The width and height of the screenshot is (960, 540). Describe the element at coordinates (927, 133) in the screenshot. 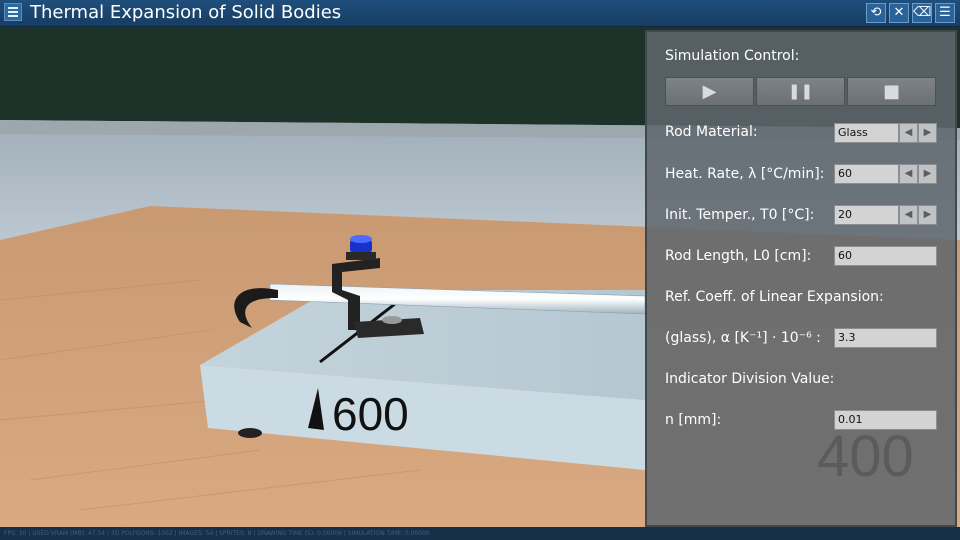

I see `rod-material-next-icon: ▶` at that location.